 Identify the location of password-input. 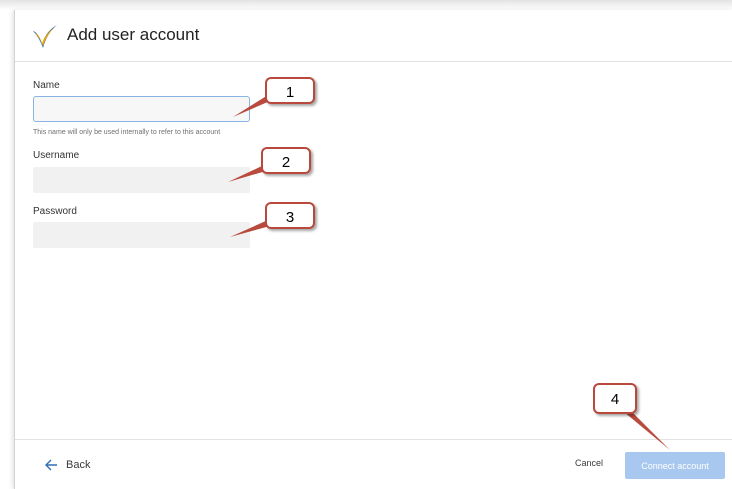
(141, 235).